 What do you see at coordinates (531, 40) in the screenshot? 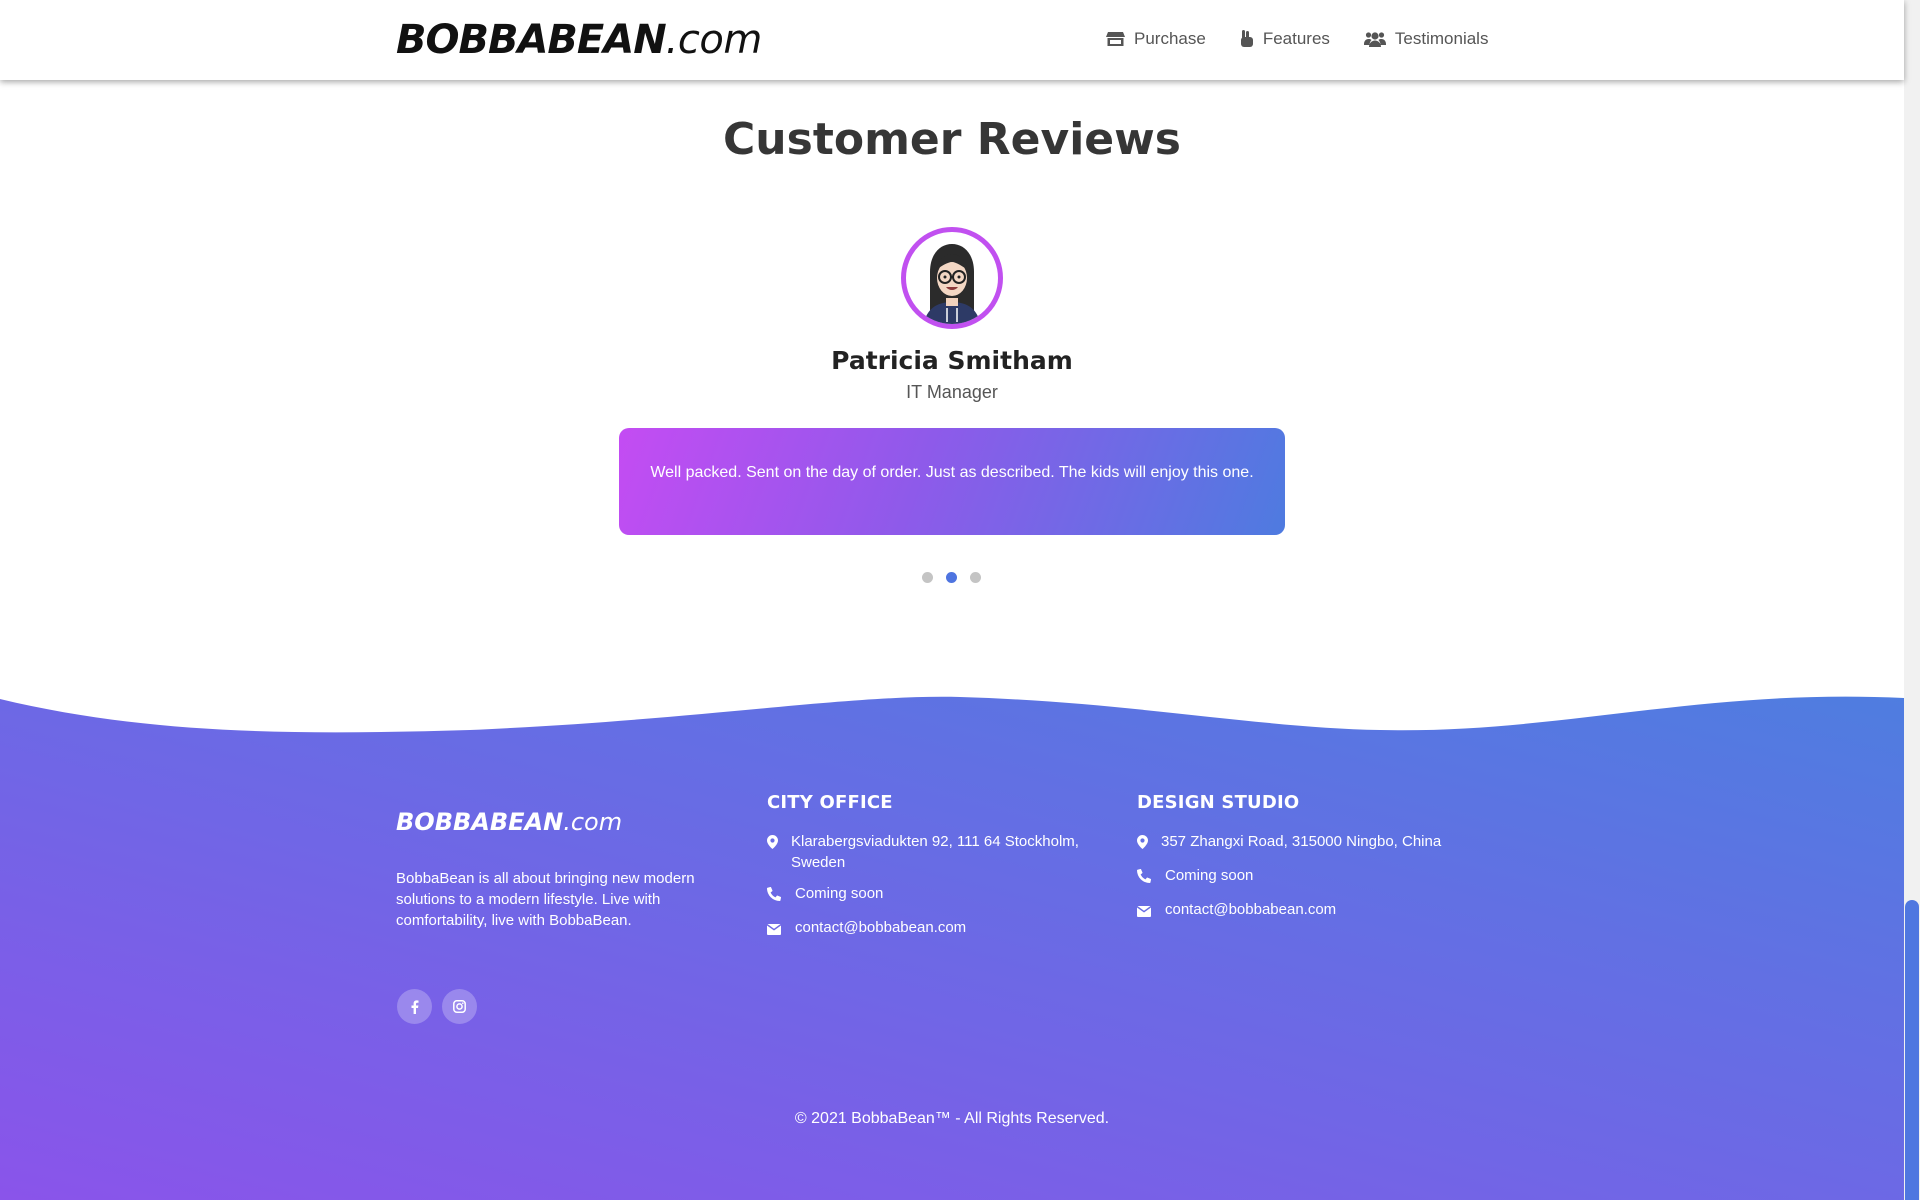
I see `brand-logo-bold: BOBBABEAN` at bounding box center [531, 40].